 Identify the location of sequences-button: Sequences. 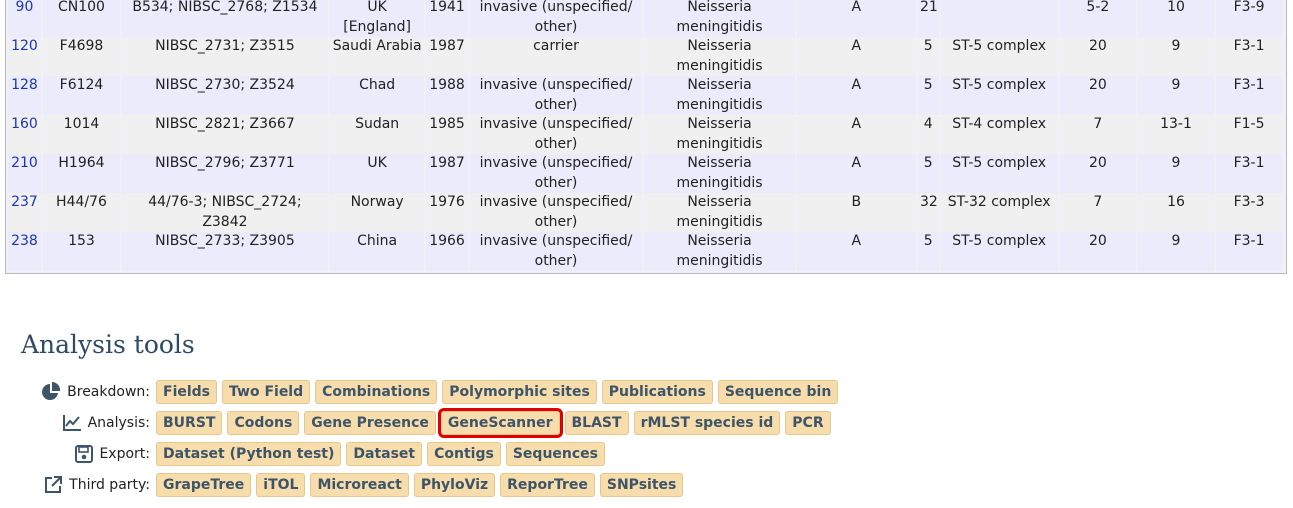
(555, 453).